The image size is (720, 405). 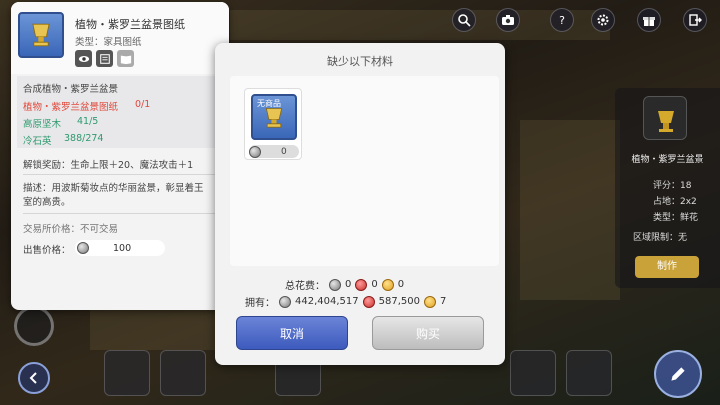 What do you see at coordinates (695, 20) in the screenshot?
I see `exit-icon` at bounding box center [695, 20].